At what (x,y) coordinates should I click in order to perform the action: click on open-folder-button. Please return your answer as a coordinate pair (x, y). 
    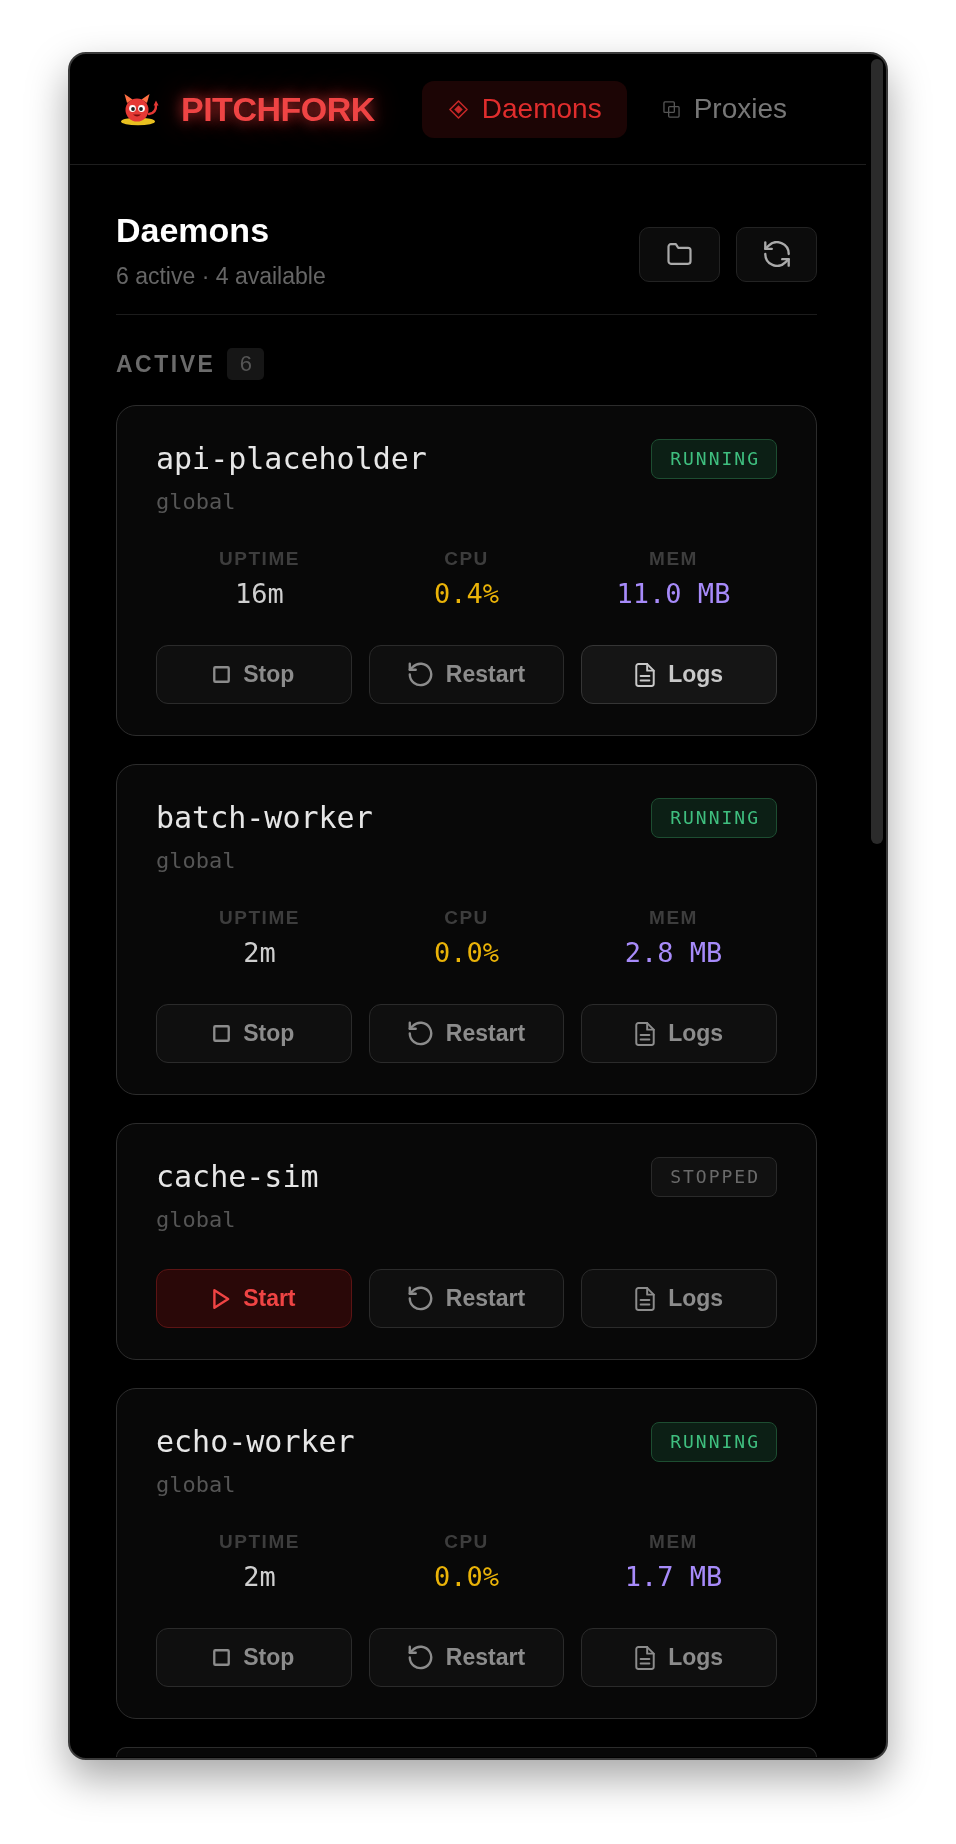
    Looking at the image, I should click on (679, 254).